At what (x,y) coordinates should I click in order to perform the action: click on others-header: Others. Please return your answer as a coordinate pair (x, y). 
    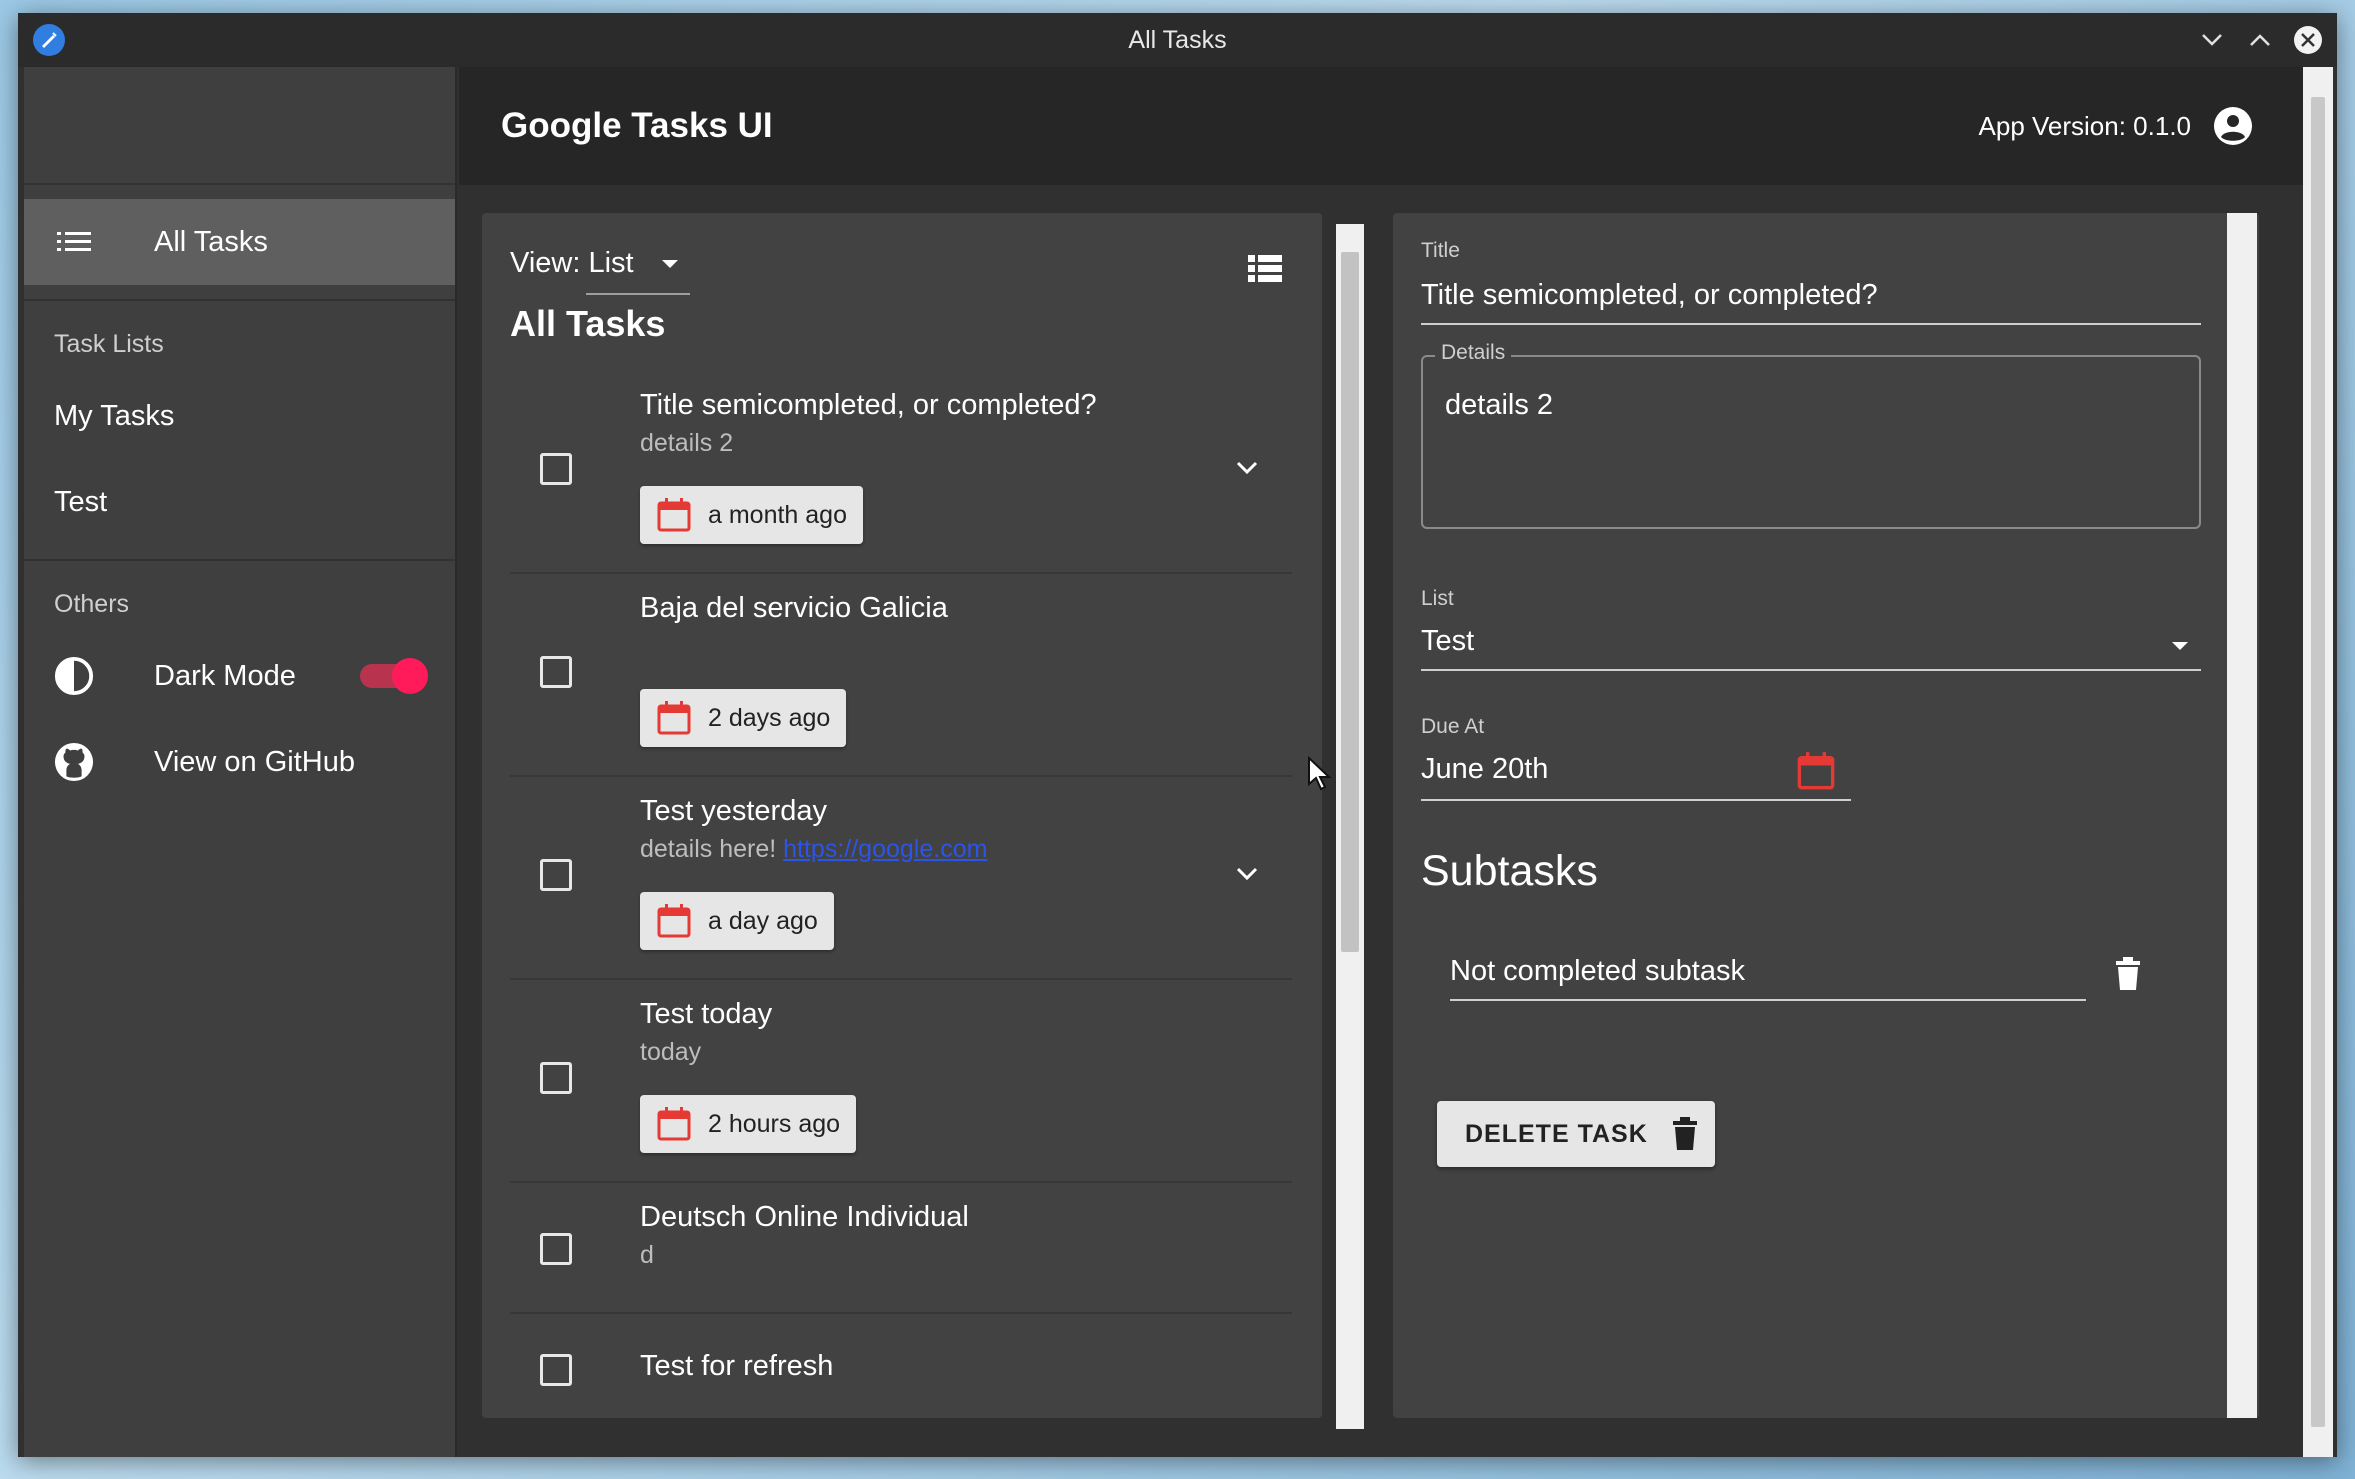
    Looking at the image, I should click on (92, 603).